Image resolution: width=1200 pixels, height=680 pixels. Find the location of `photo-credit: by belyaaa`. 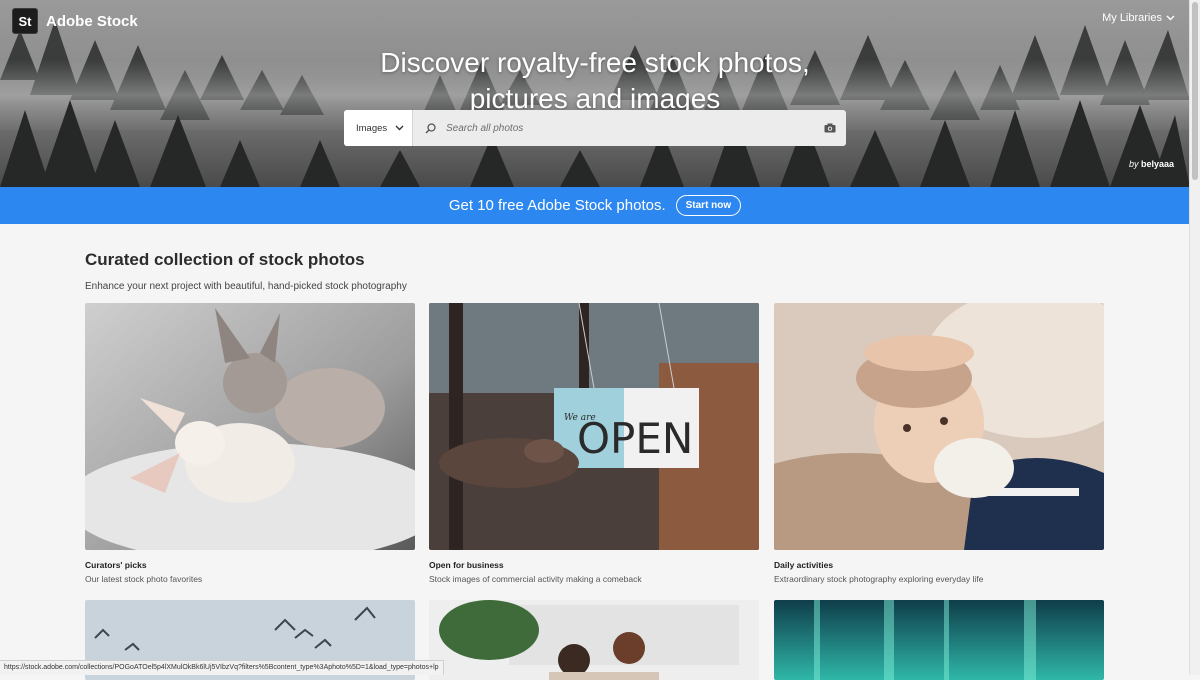

photo-credit: by belyaaa is located at coordinates (1151, 164).